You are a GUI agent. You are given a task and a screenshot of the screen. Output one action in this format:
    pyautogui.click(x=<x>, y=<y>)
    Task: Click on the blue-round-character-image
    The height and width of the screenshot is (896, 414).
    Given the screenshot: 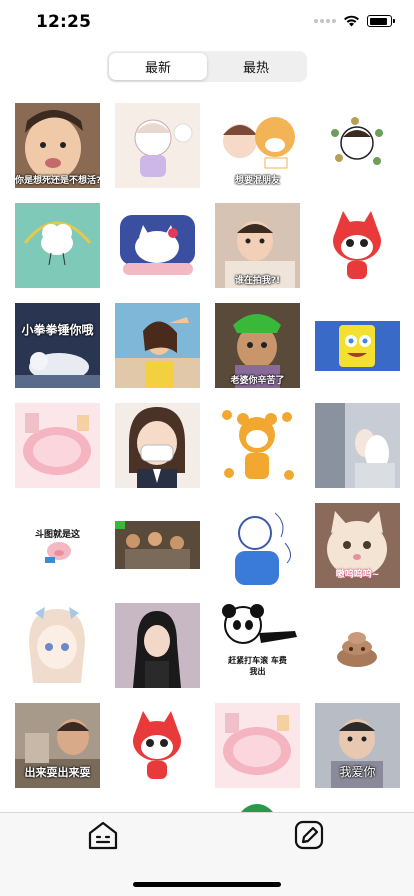 What is the action you would take?
    pyautogui.click(x=257, y=545)
    